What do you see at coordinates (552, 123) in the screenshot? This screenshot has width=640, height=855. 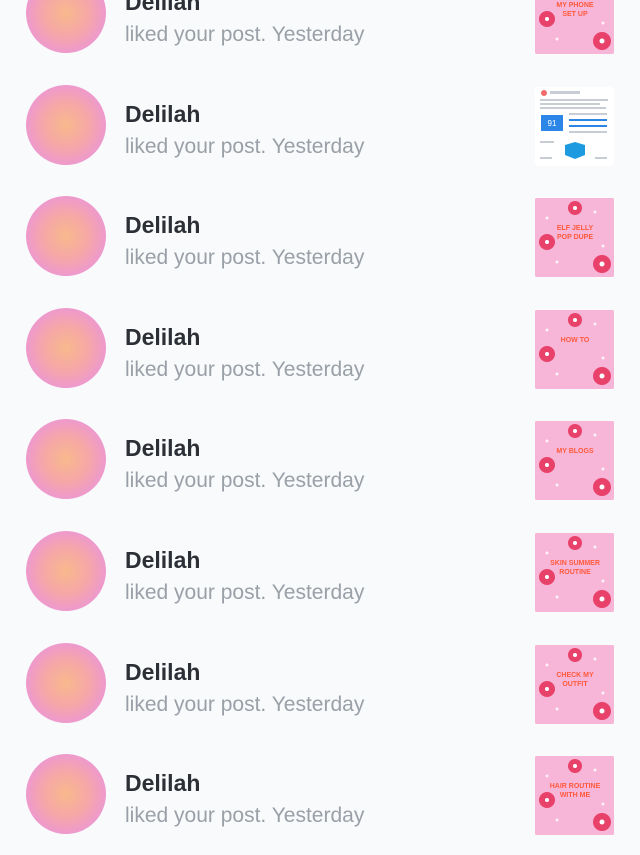 I see `svg-text: 91` at bounding box center [552, 123].